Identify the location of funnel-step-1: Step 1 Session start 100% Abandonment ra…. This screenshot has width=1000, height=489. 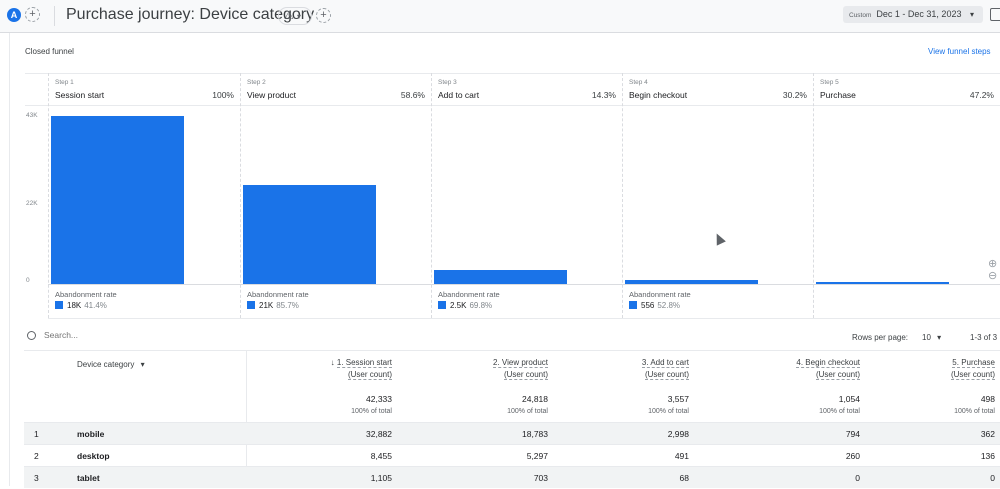
(144, 195).